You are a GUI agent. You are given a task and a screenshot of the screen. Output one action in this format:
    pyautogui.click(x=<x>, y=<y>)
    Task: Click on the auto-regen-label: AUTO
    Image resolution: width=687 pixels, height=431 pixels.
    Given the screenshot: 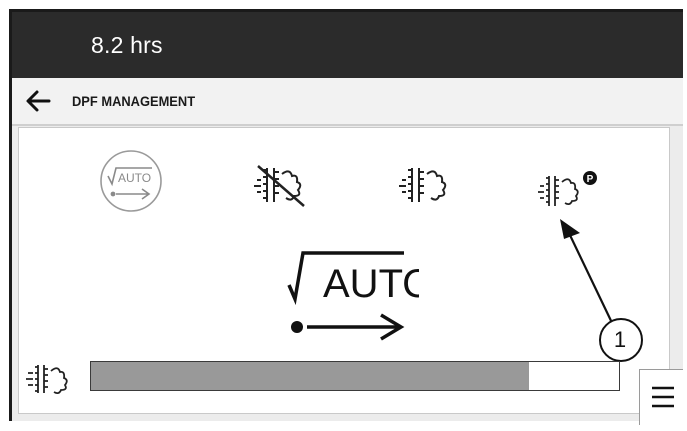 What is the action you would take?
    pyautogui.click(x=134, y=178)
    